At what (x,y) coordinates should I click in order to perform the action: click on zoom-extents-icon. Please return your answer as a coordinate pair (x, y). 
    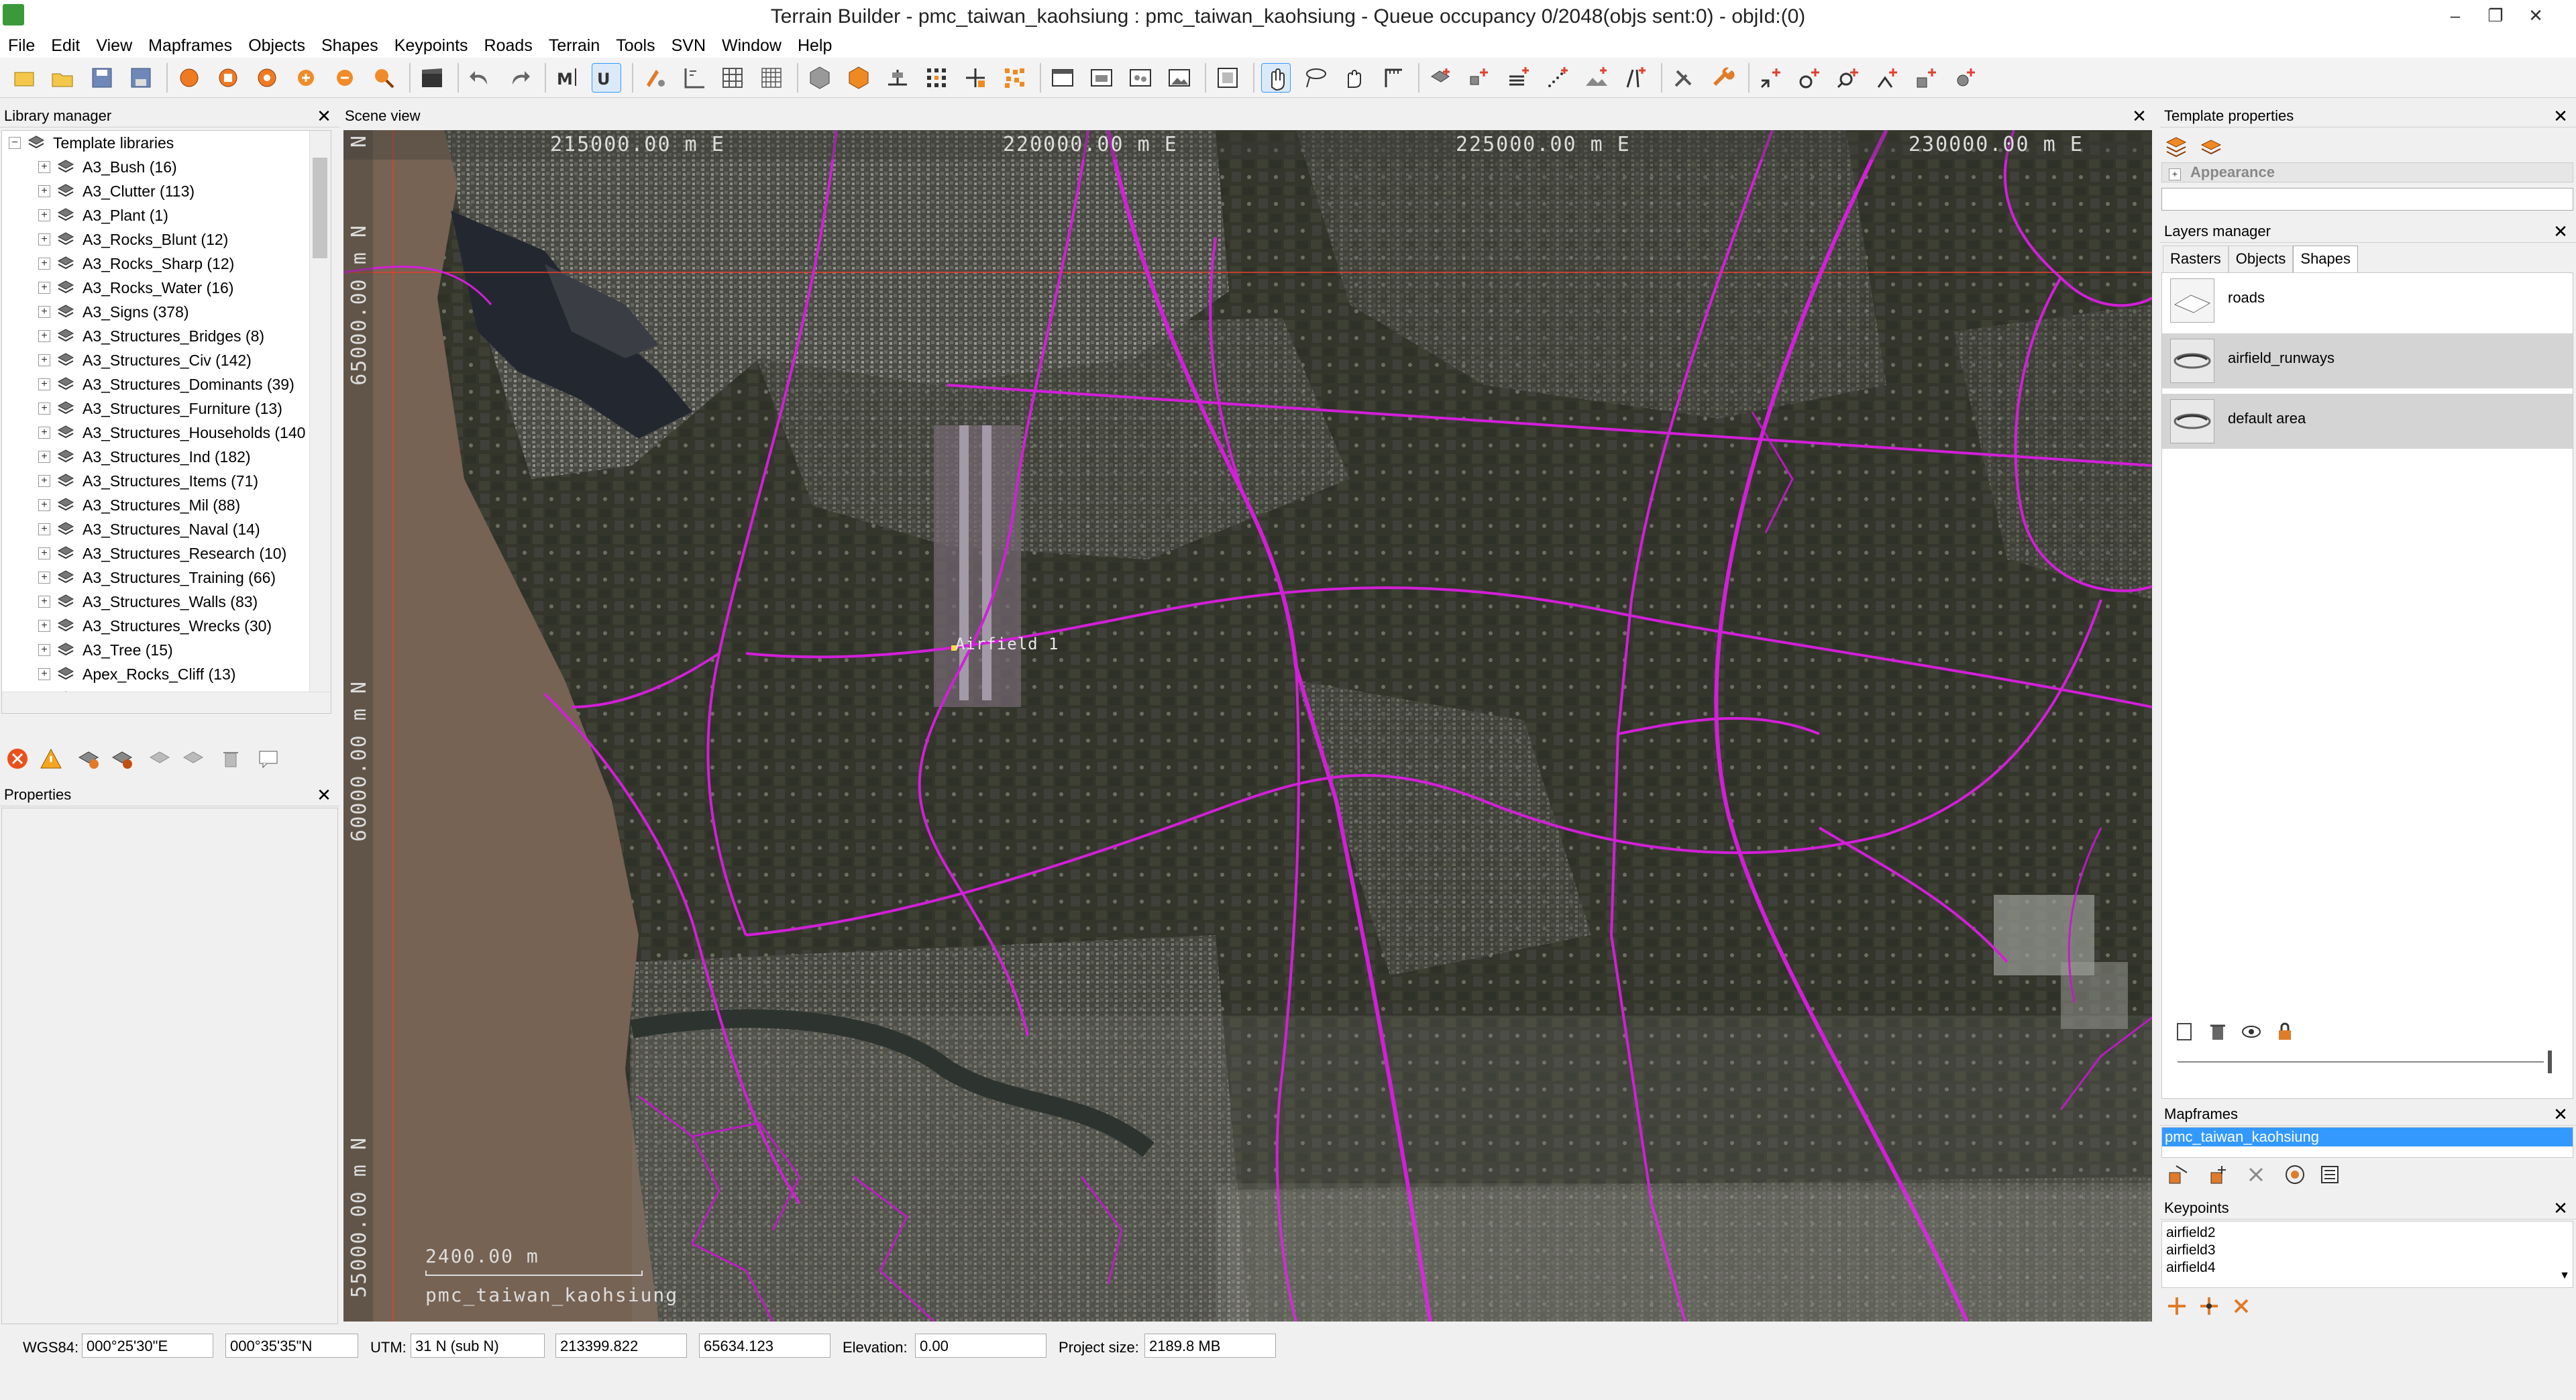
    Looking at the image, I should click on (383, 78).